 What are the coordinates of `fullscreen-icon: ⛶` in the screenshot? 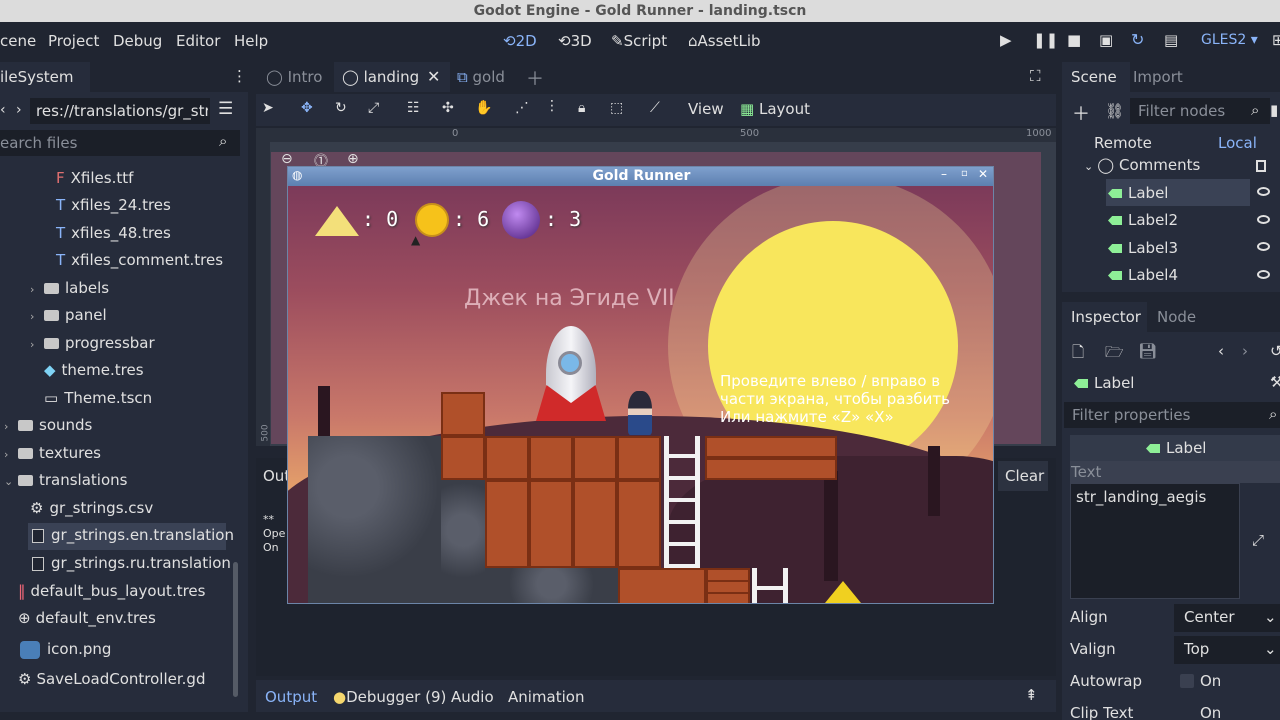 It's located at (1035, 76).